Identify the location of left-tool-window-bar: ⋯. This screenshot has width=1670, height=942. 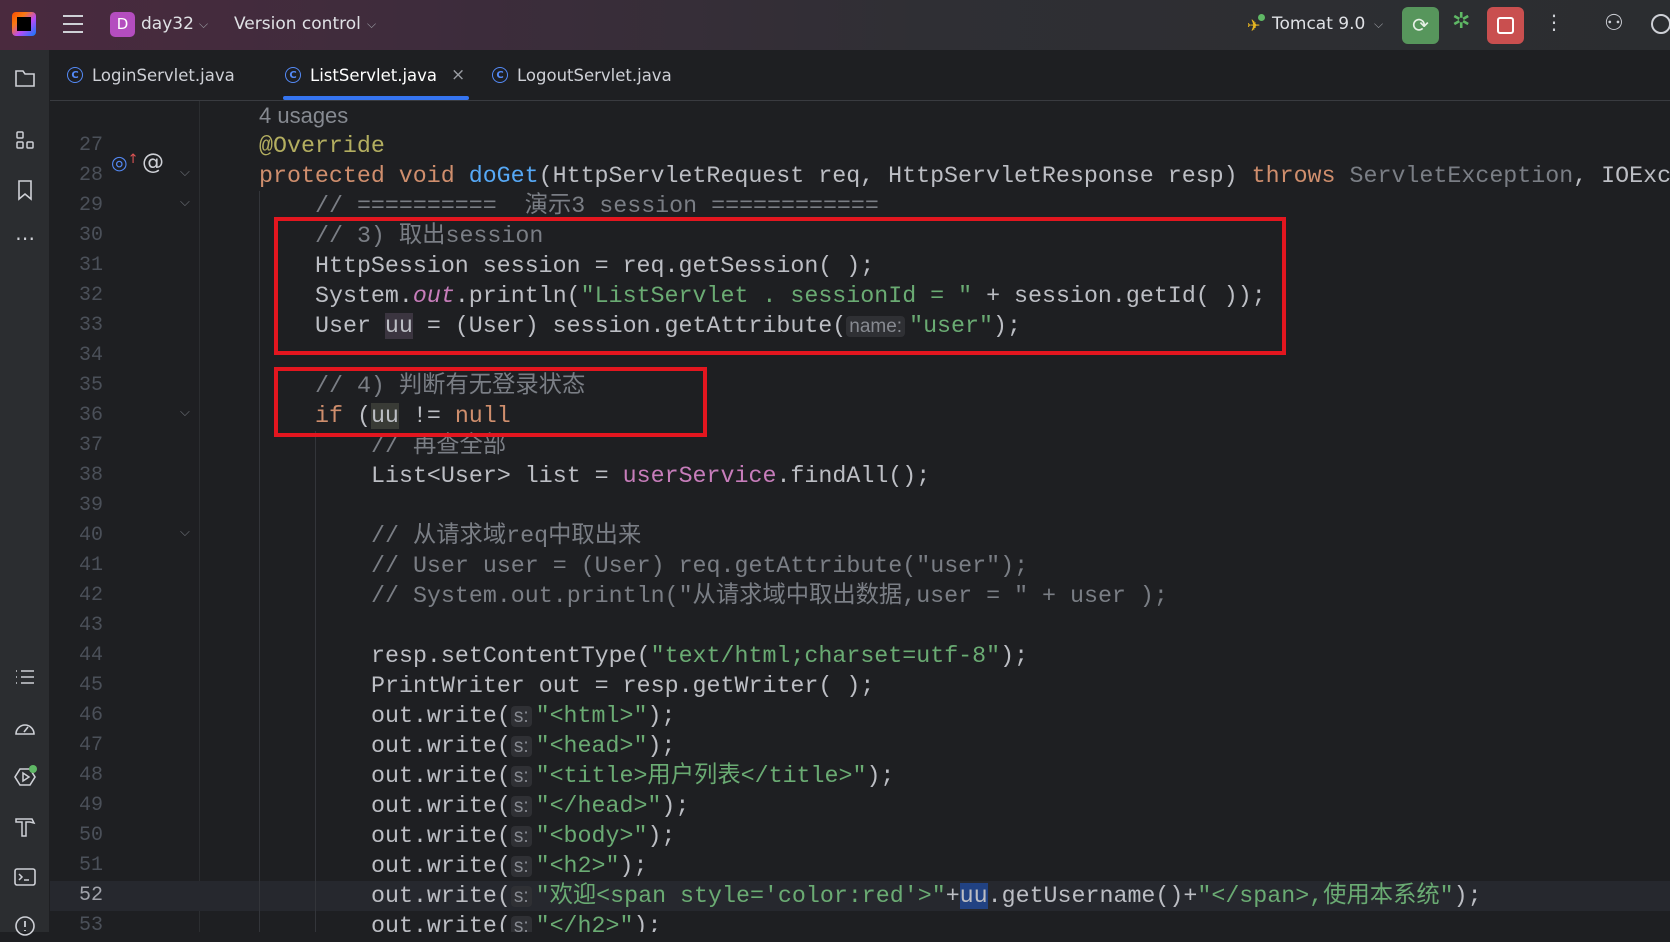
(25, 493).